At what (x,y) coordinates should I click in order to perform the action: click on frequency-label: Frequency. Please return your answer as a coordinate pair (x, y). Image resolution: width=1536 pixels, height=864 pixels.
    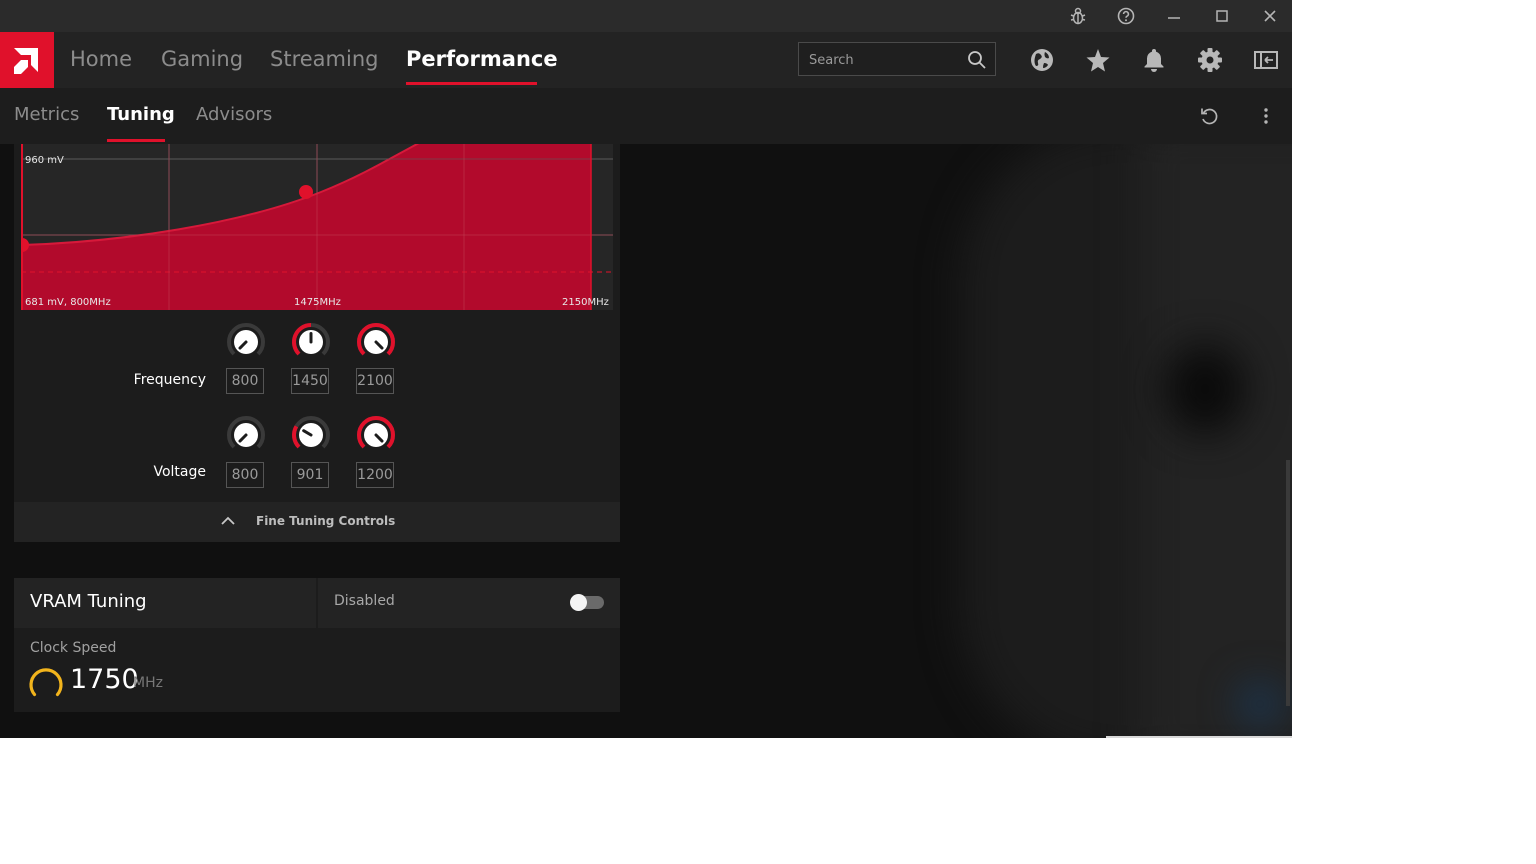
    Looking at the image, I should click on (169, 380).